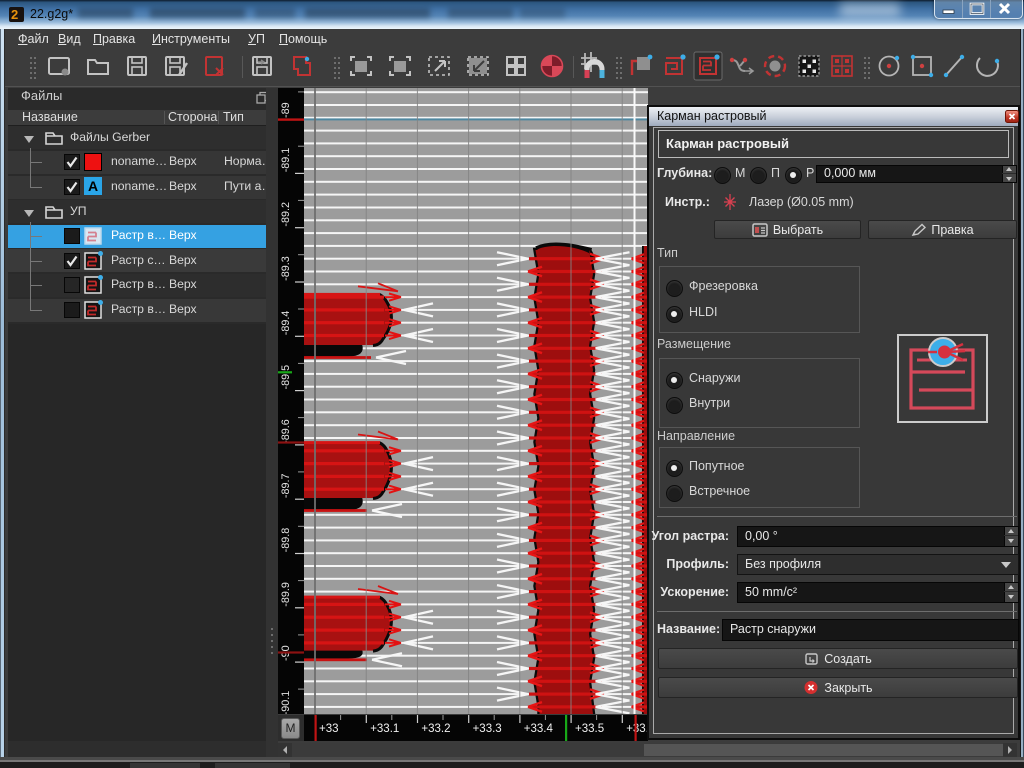 The width and height of the screenshot is (1024, 768). Describe the element at coordinates (286, 214) in the screenshot. I see `svg-text: -89.2` at that location.